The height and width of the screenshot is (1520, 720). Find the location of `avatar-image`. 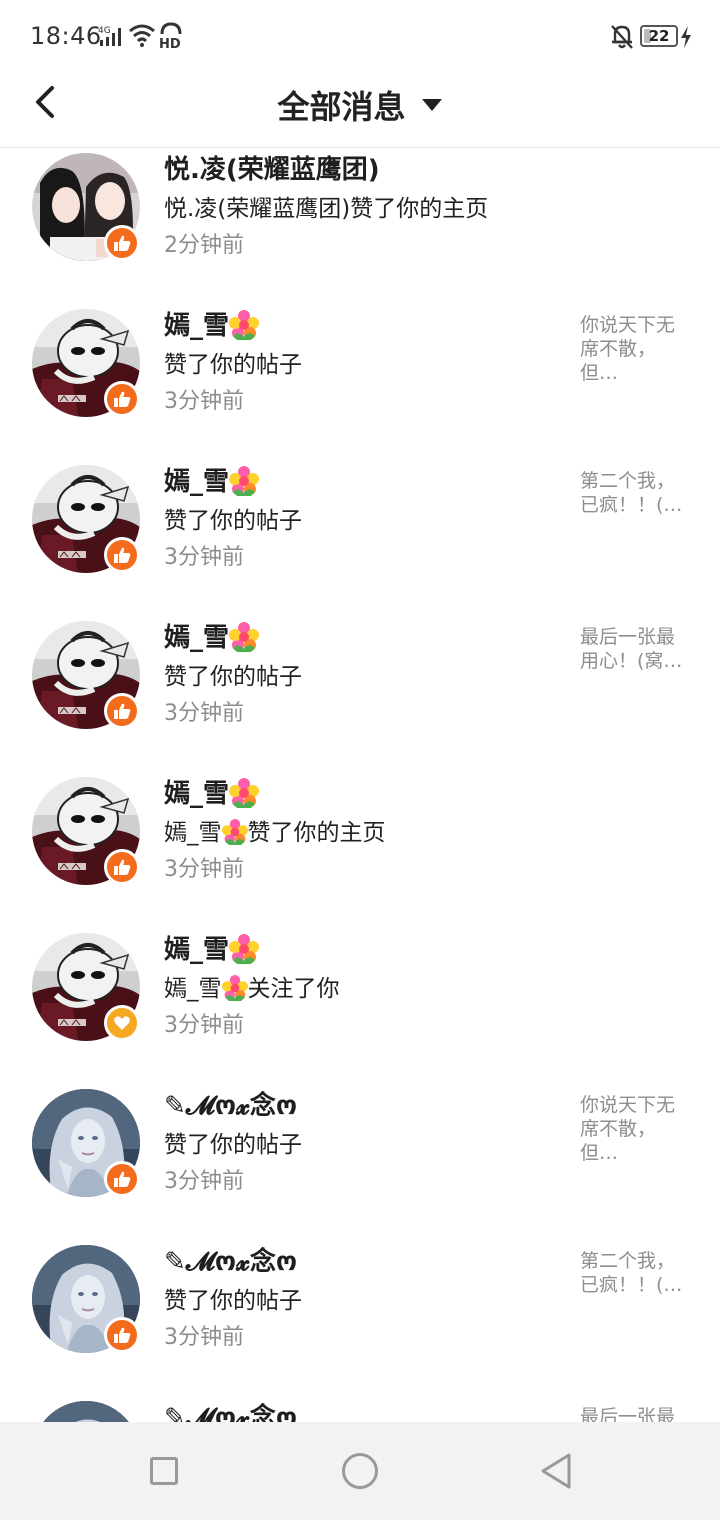

avatar-image is located at coordinates (86, 1411).